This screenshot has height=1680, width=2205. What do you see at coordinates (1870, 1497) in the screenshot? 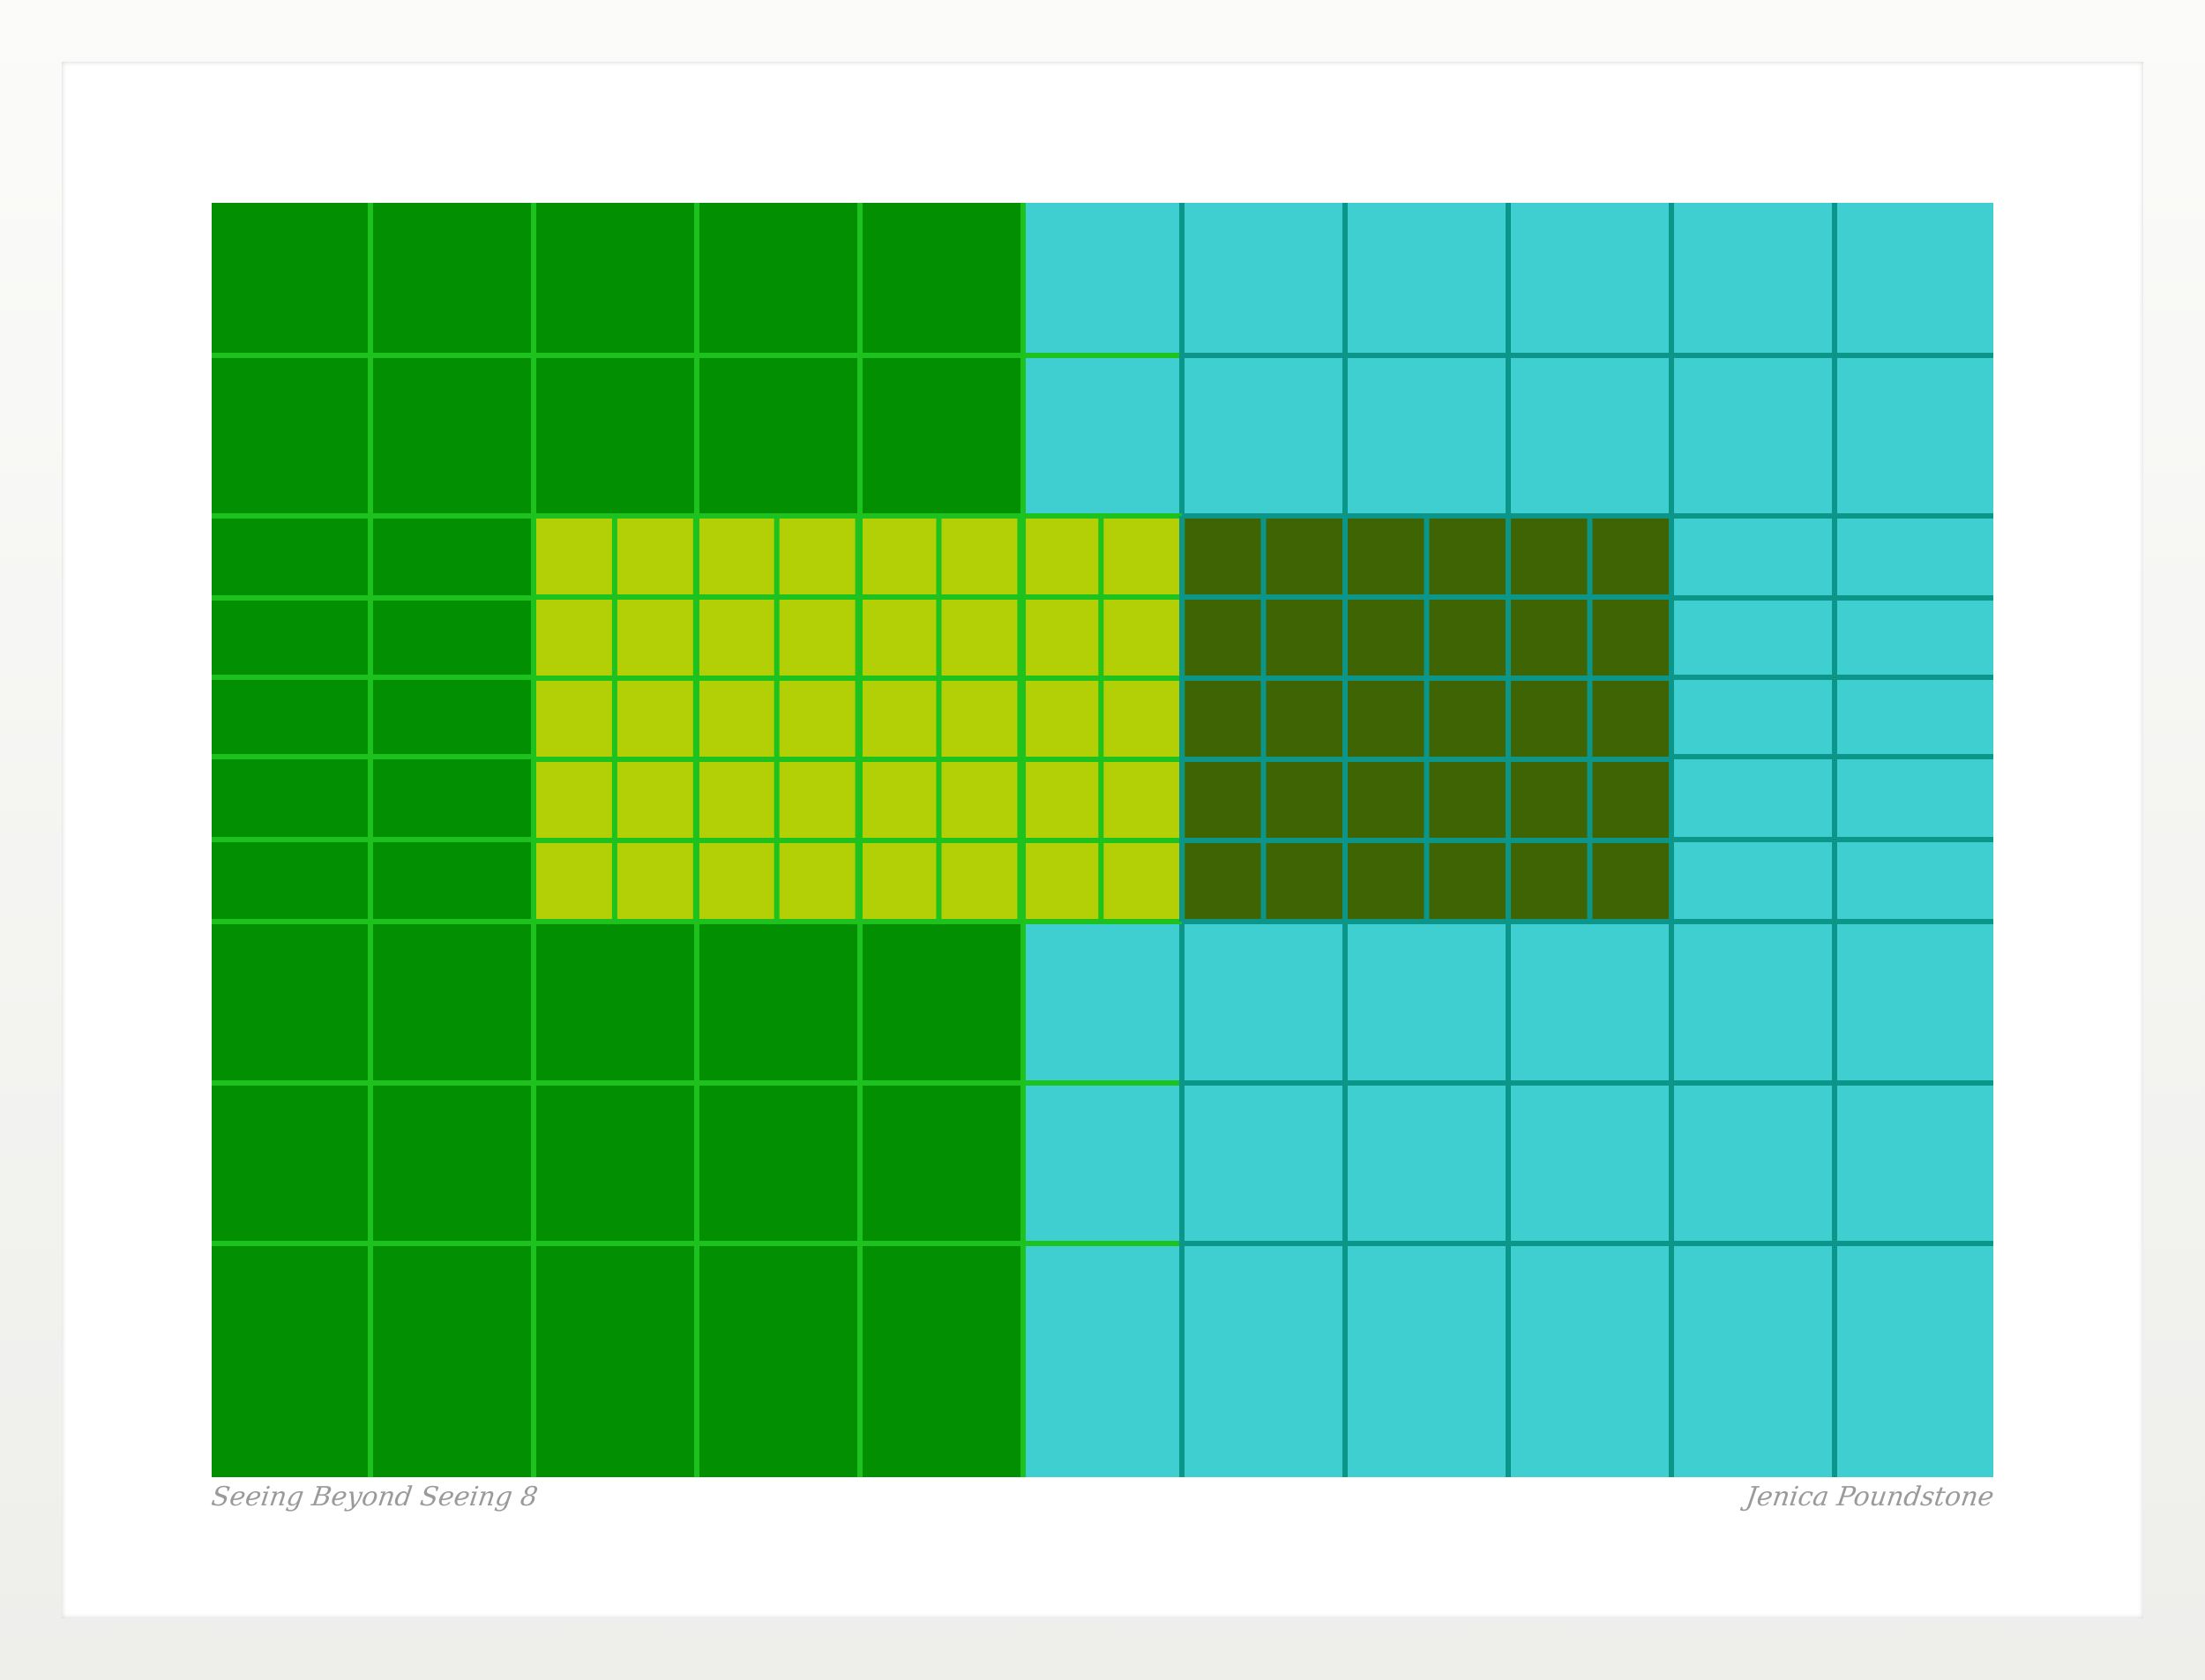
I see `artist-signature: Jenica Poundstone` at bounding box center [1870, 1497].